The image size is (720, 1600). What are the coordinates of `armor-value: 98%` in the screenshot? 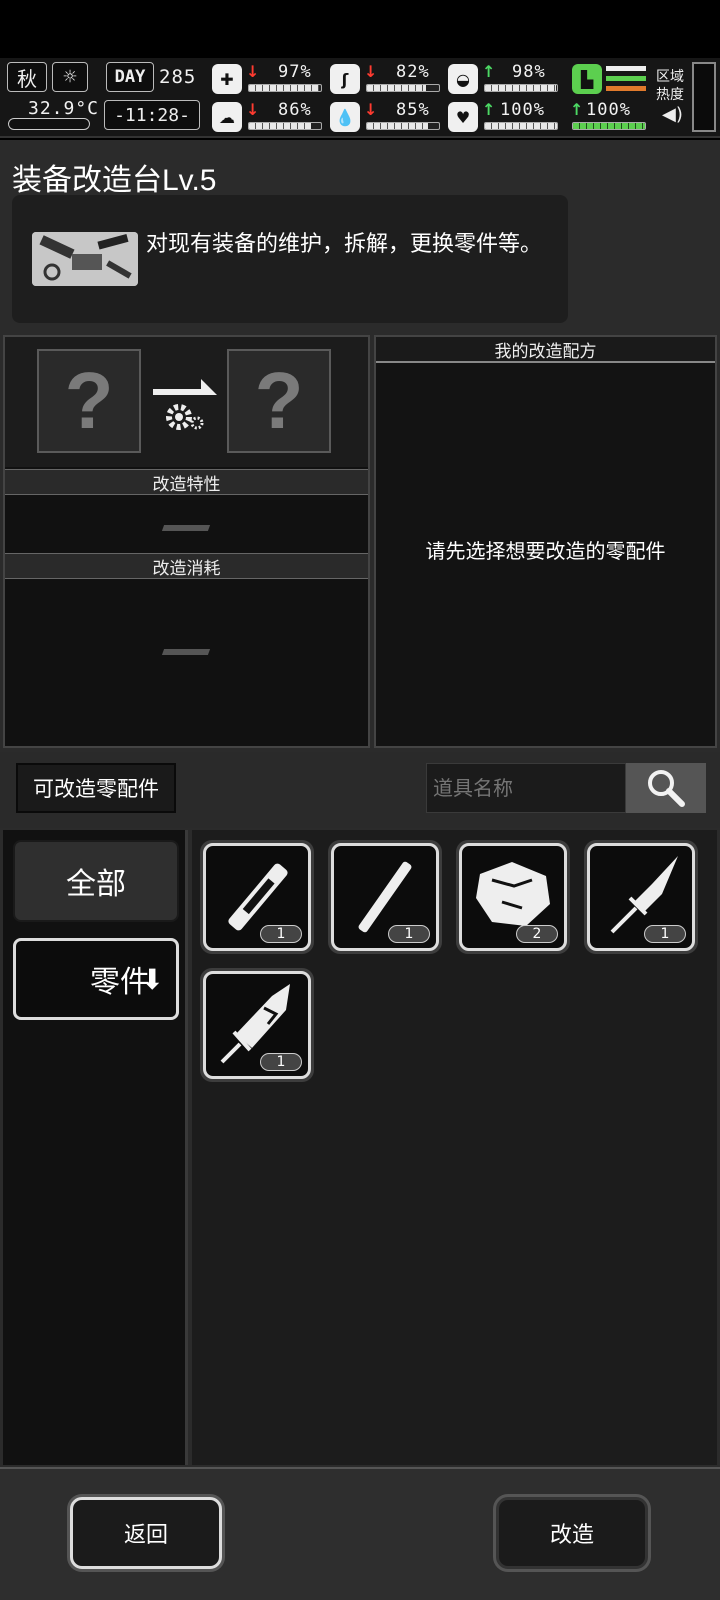 It's located at (529, 72).